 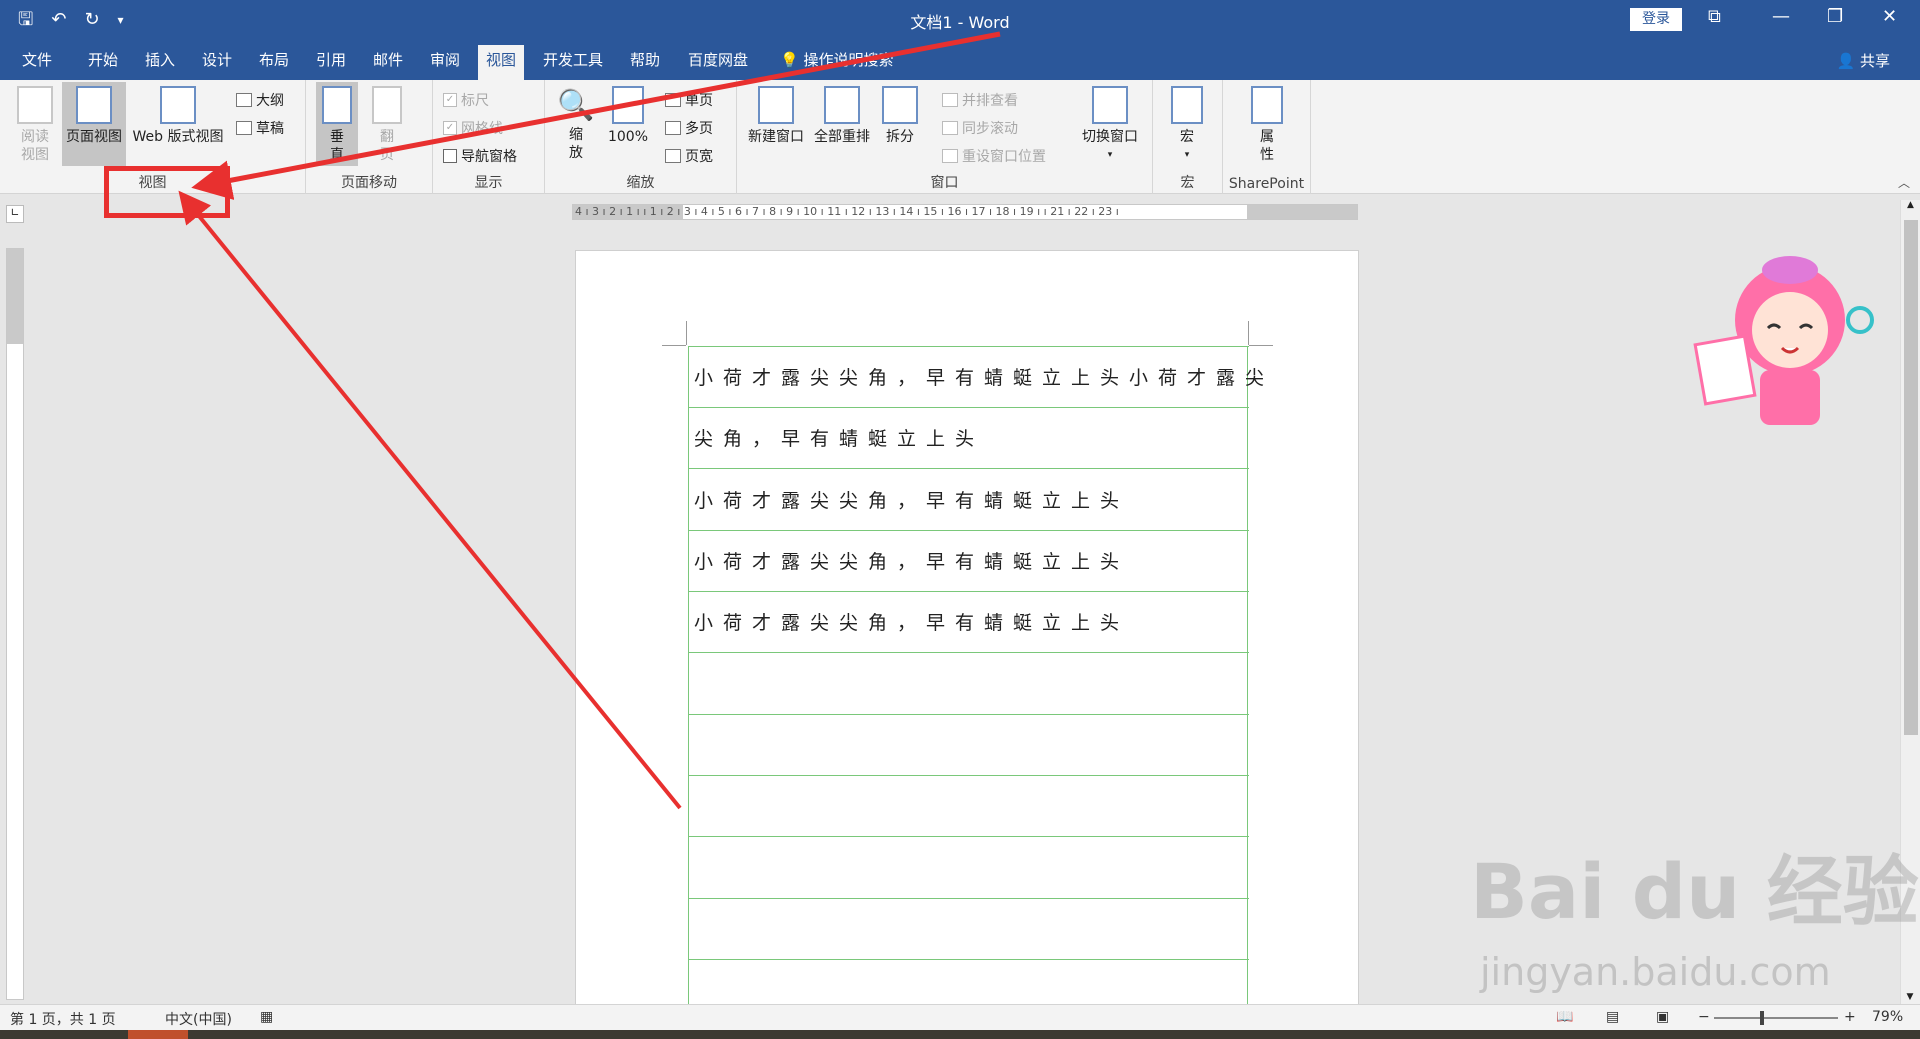 What do you see at coordinates (1835, 16) in the screenshot?
I see `restore-icon: ❐` at bounding box center [1835, 16].